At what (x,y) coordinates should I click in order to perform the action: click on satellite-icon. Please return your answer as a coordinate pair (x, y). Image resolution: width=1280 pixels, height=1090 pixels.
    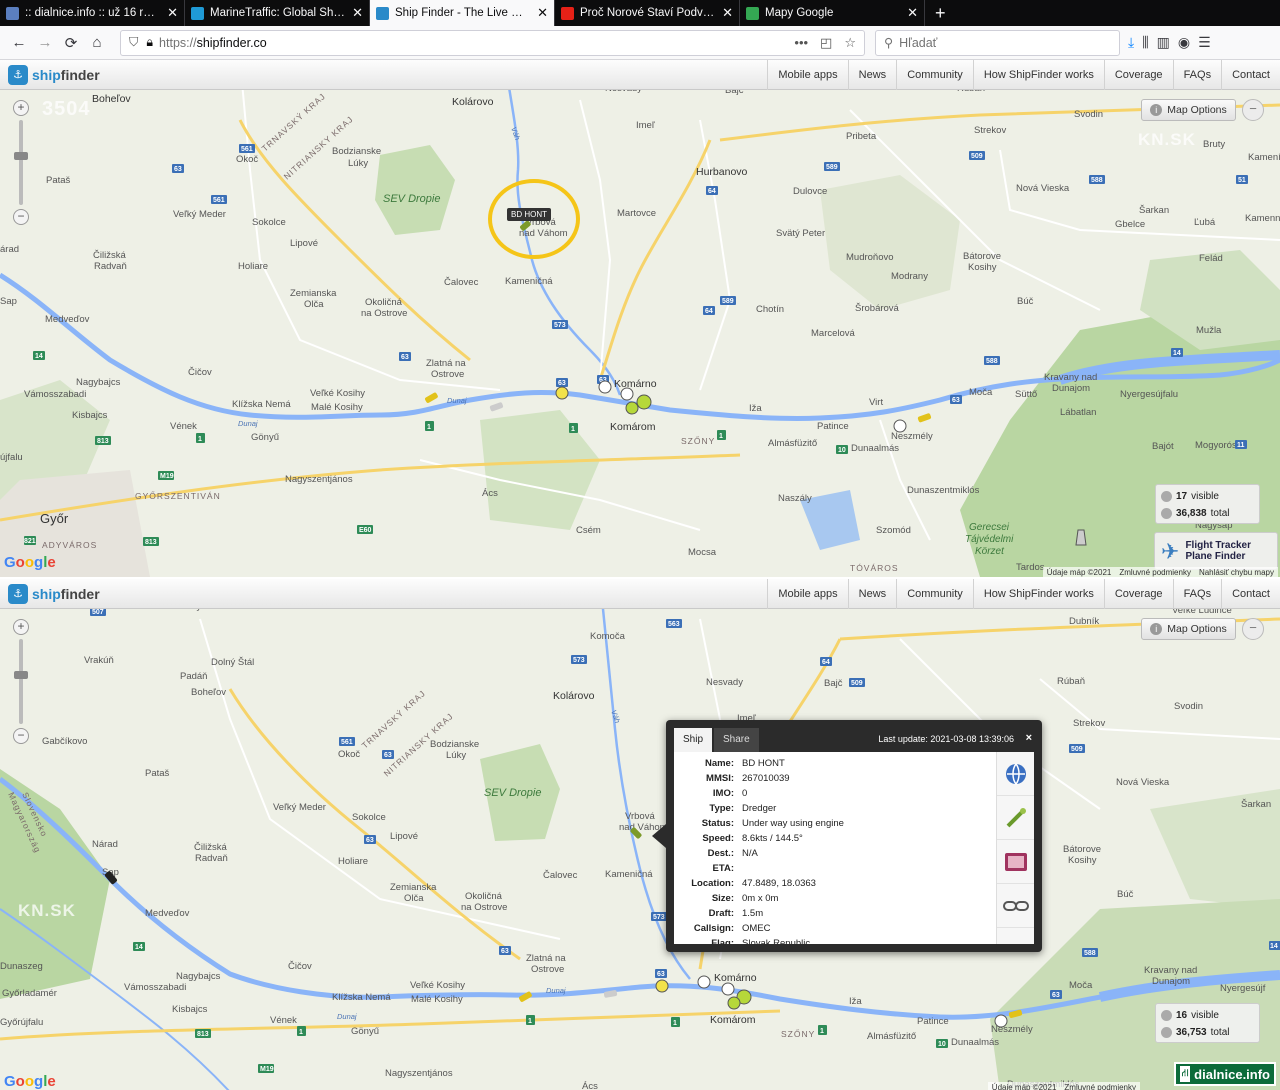
    Looking at the image, I should click on (1015, 818).